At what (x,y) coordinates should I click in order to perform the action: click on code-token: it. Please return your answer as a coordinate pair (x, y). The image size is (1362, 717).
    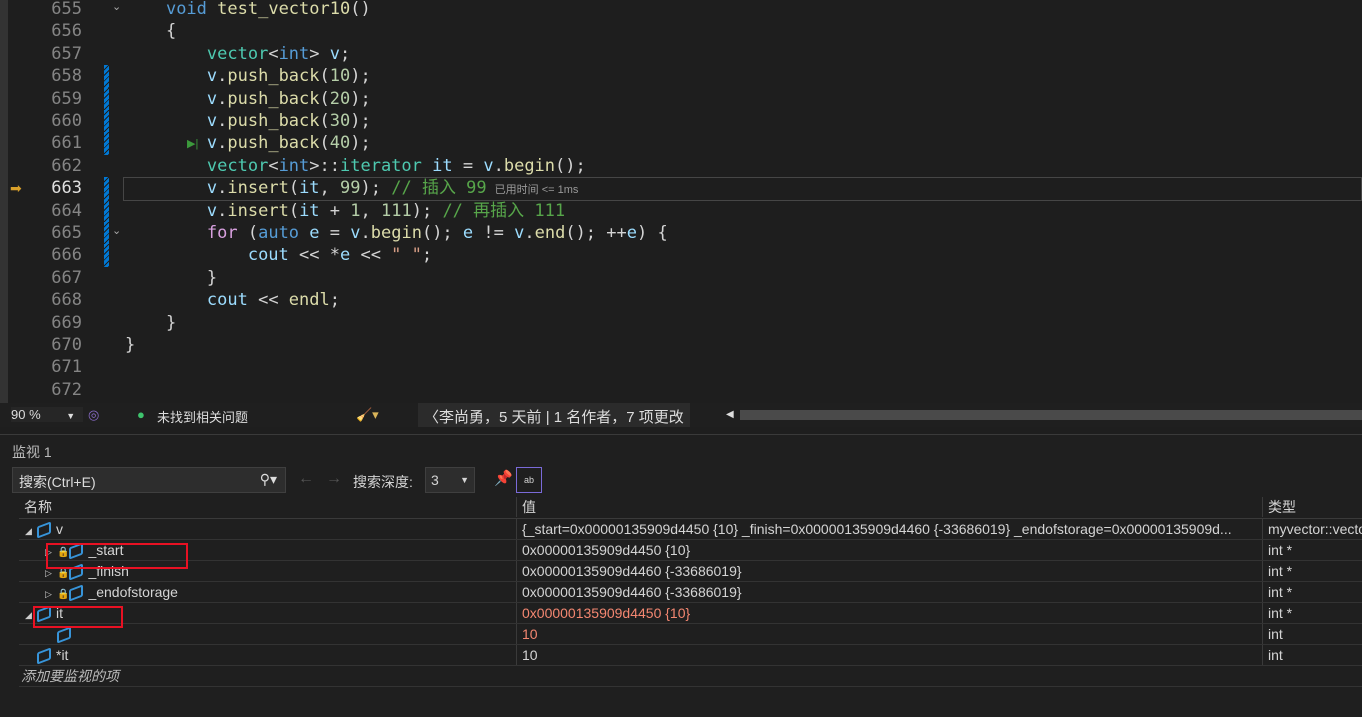
    Looking at the image, I should click on (442, 165).